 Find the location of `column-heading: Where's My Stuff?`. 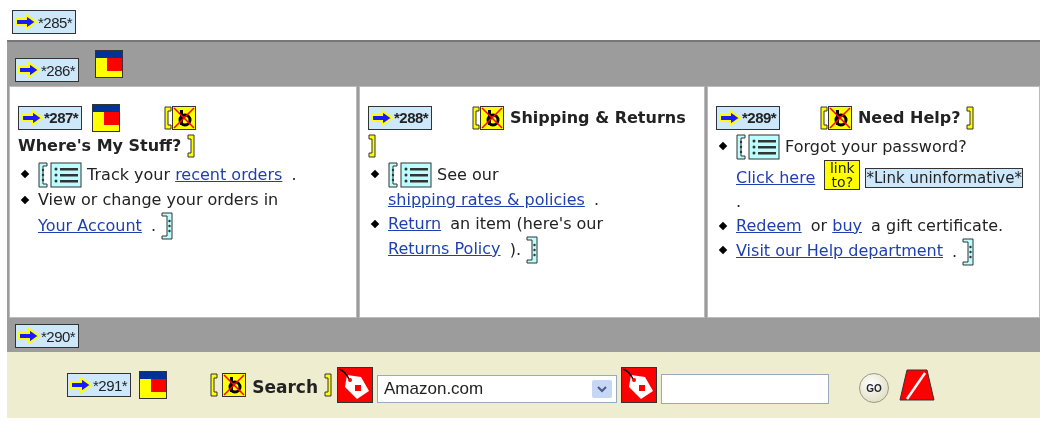

column-heading: Where's My Stuff? is located at coordinates (100, 146).